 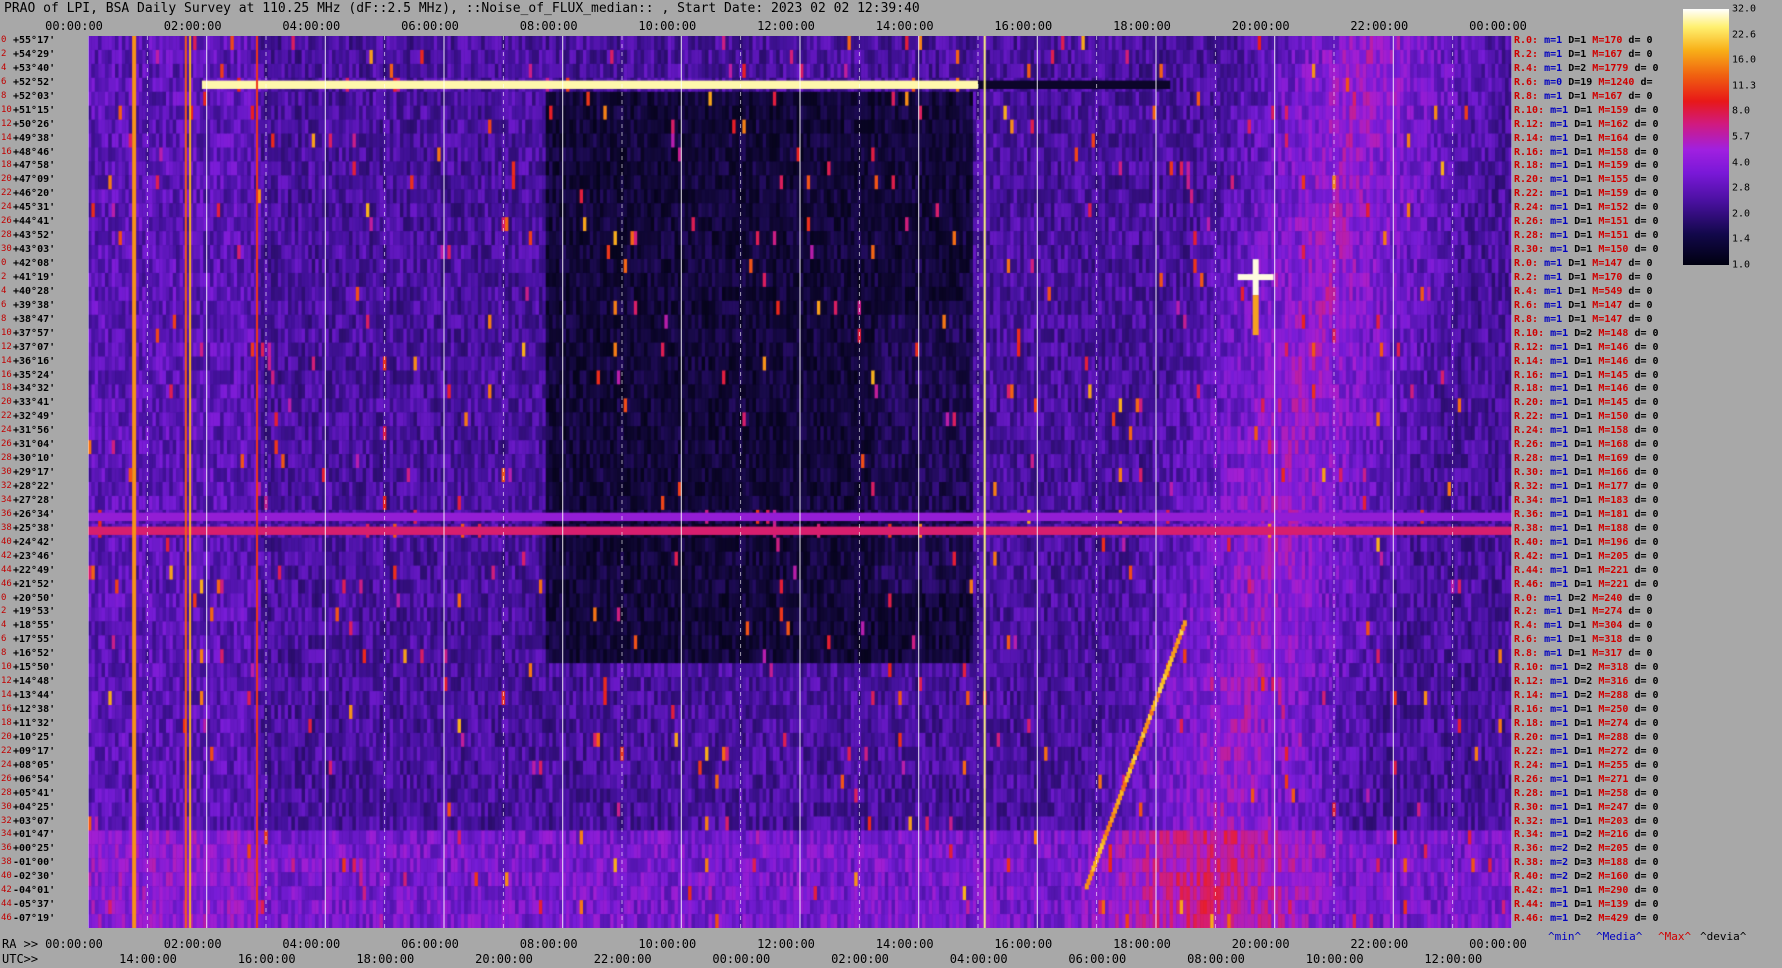 What do you see at coordinates (1610, 821) in the screenshot?
I see `beam-stat-rM: M=203` at bounding box center [1610, 821].